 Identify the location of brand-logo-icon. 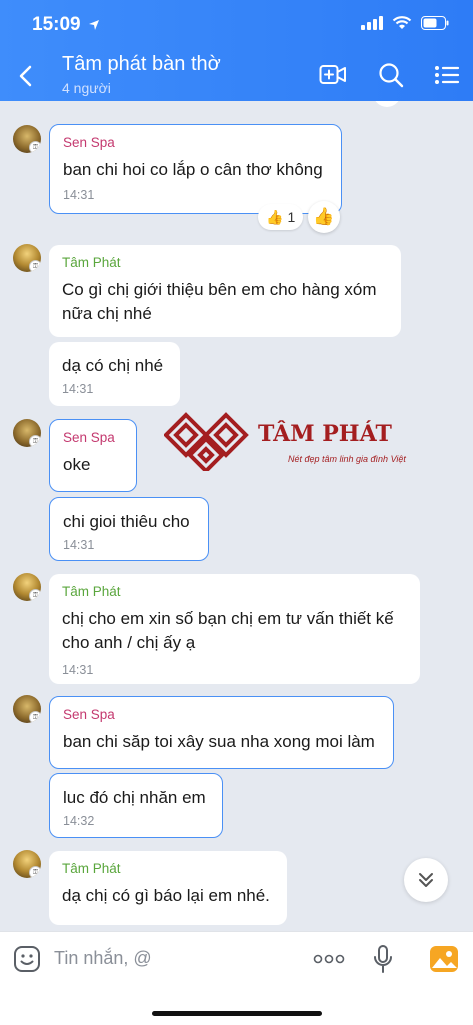
(206, 441).